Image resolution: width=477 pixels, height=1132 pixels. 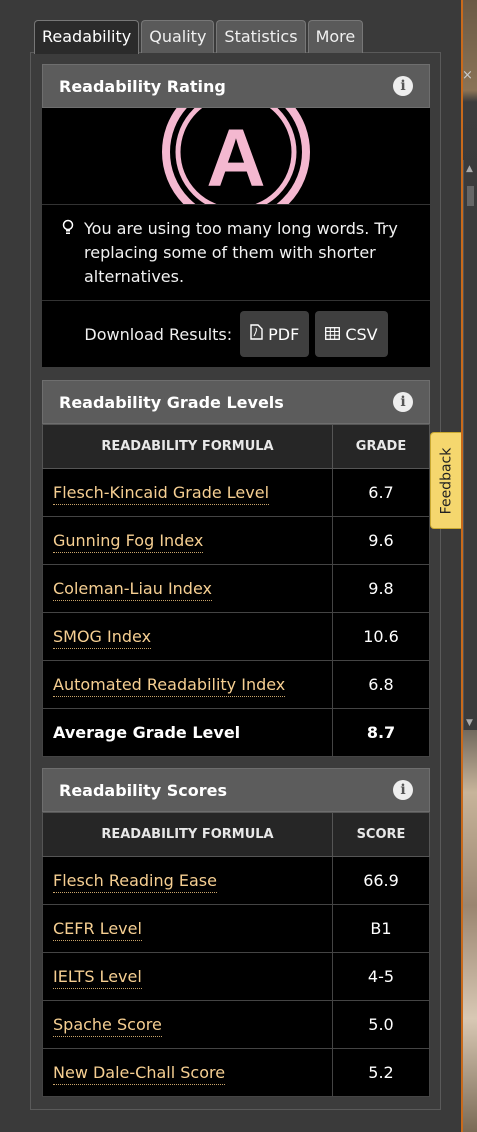 I want to click on tab-quality: Quality, so click(x=178, y=36).